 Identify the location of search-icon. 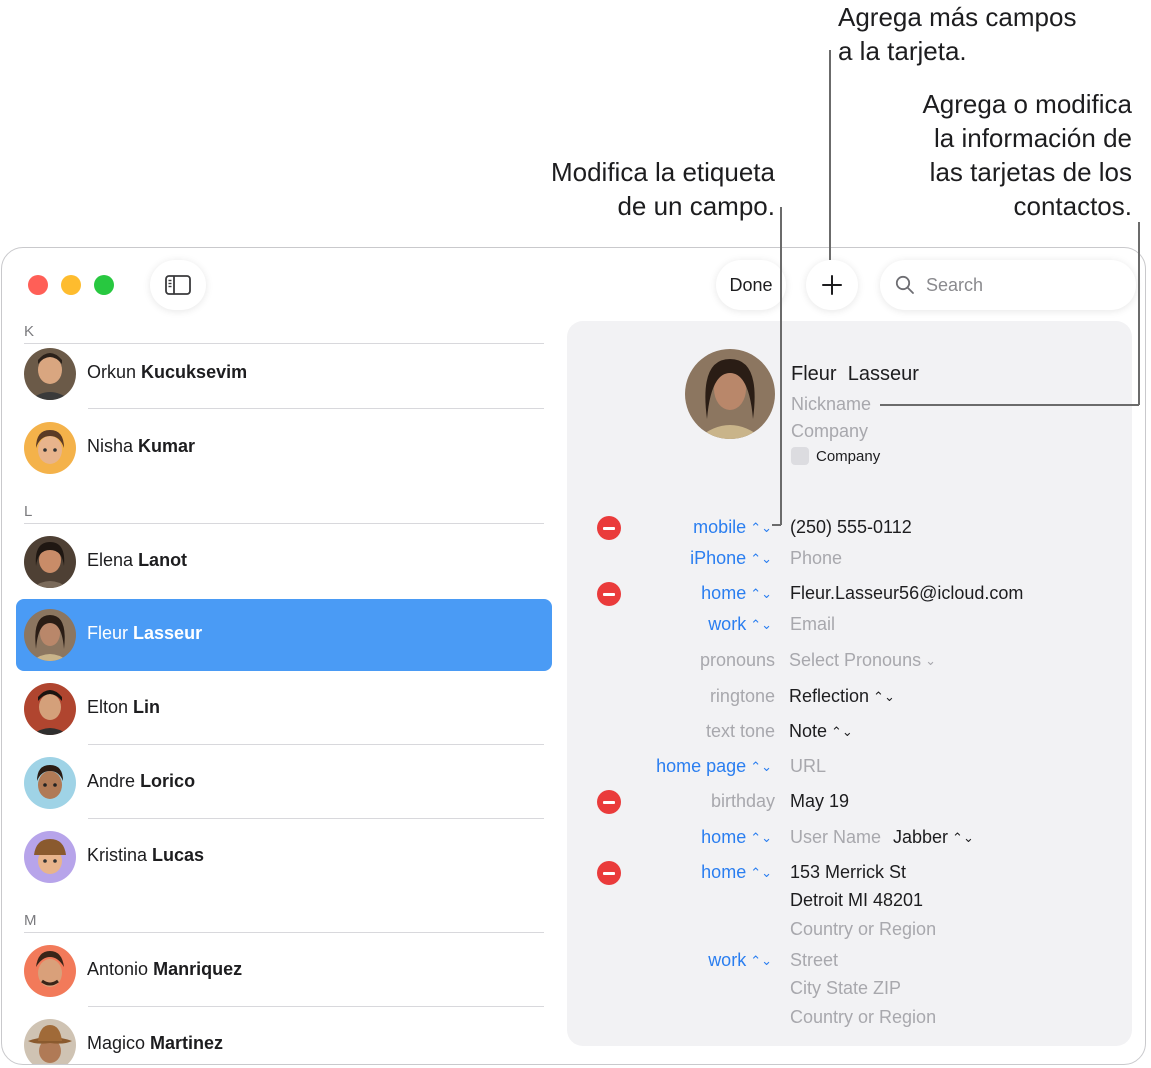
(904, 284).